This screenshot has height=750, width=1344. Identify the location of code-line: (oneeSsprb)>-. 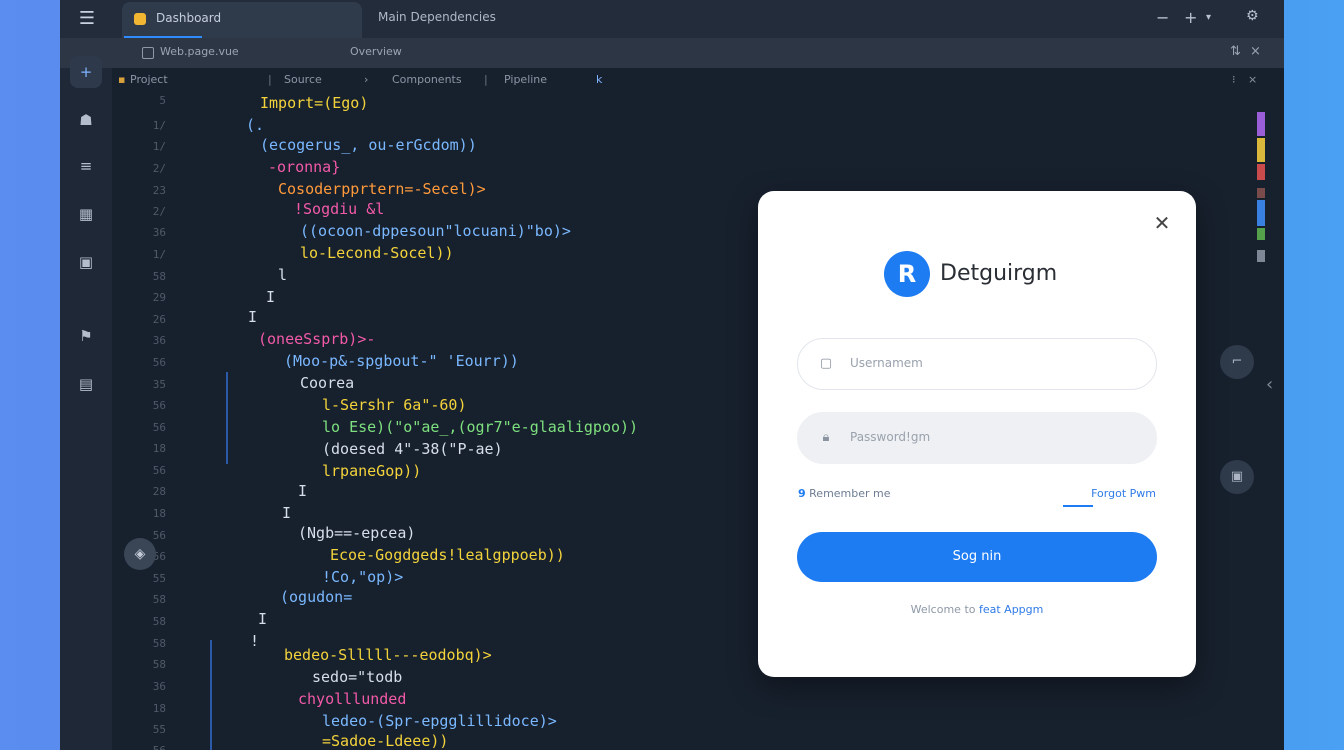
(316, 339).